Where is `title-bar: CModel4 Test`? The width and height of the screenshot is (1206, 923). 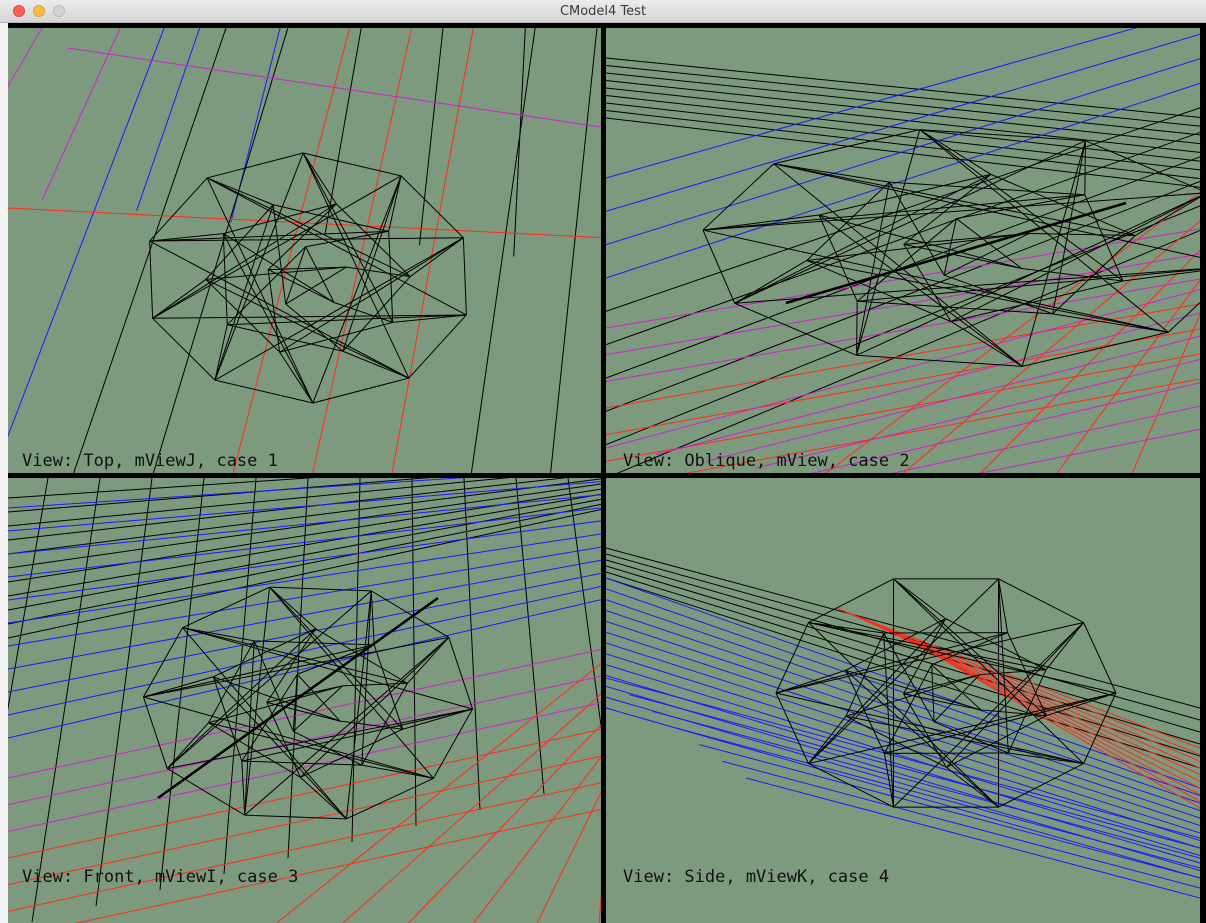
title-bar: CModel4 Test is located at coordinates (603, 11).